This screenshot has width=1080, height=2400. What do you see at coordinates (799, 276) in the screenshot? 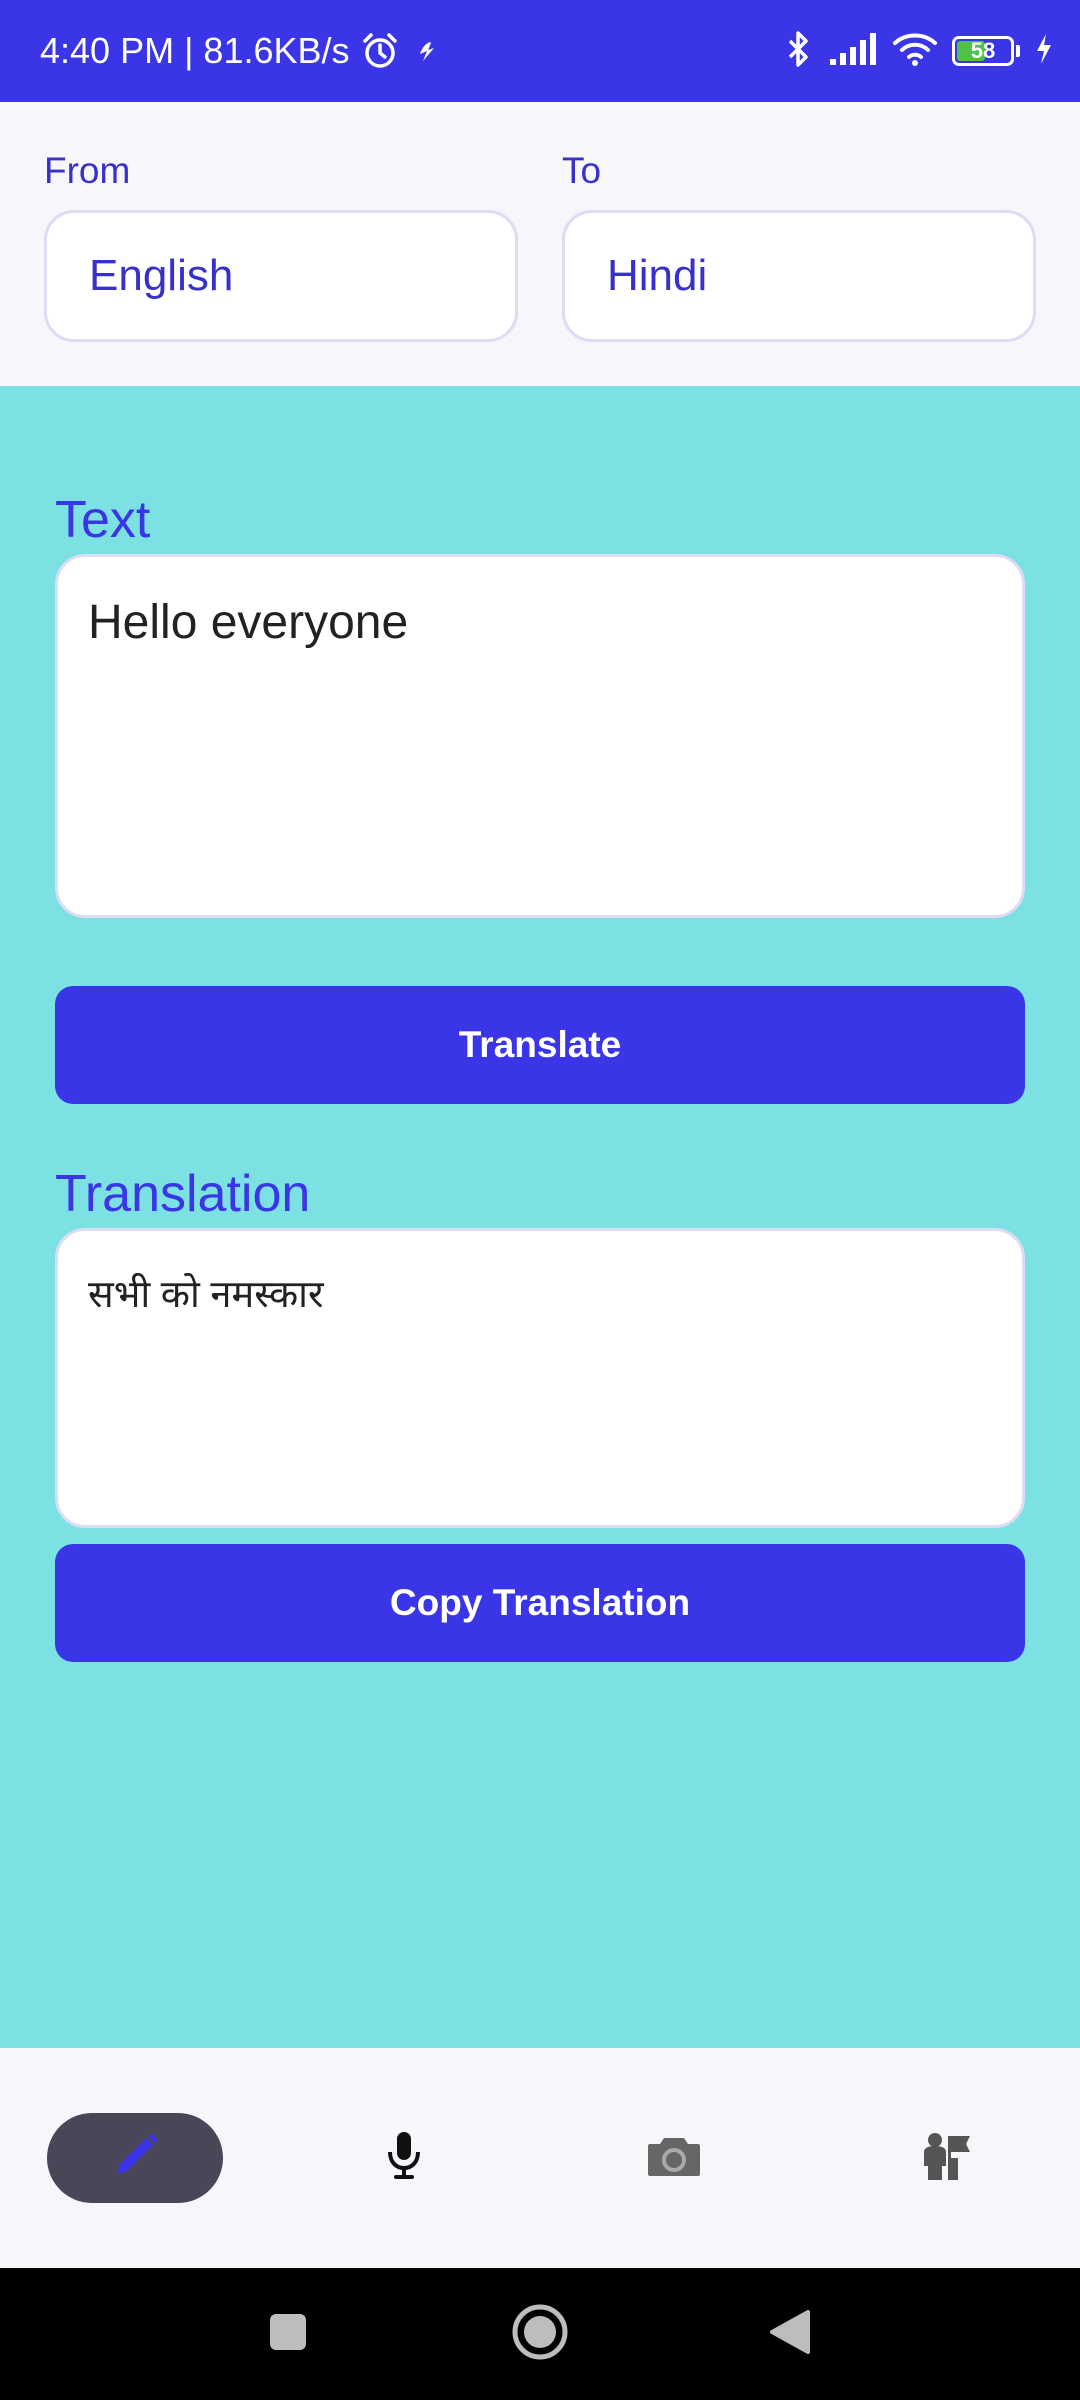
I see `to-language-dropdown: Hindi` at bounding box center [799, 276].